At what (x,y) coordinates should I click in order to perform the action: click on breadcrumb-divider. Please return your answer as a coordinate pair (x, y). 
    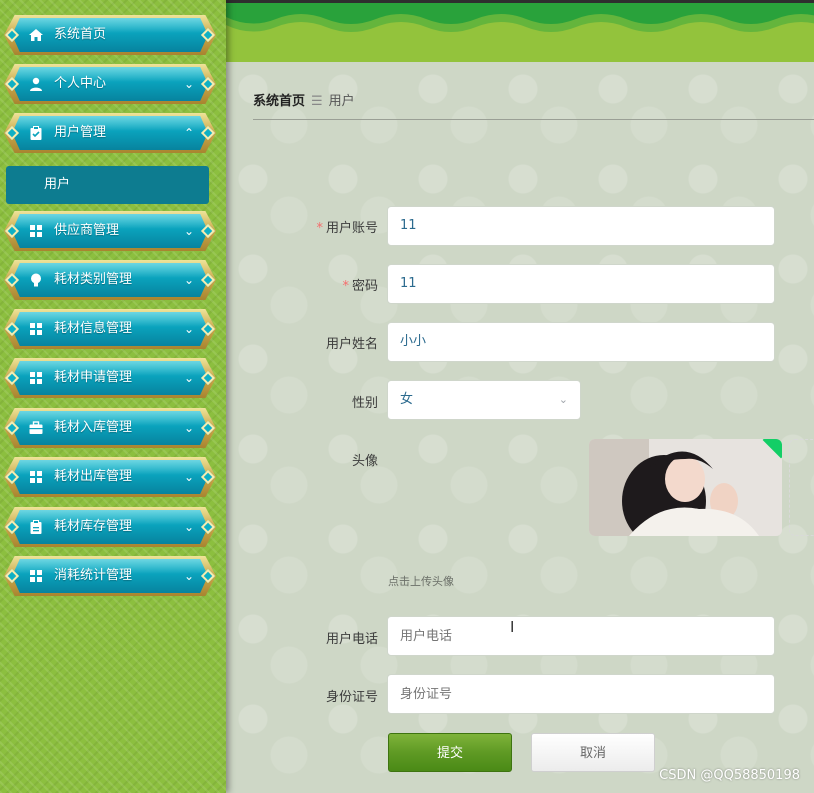
    Looking at the image, I should click on (533, 119).